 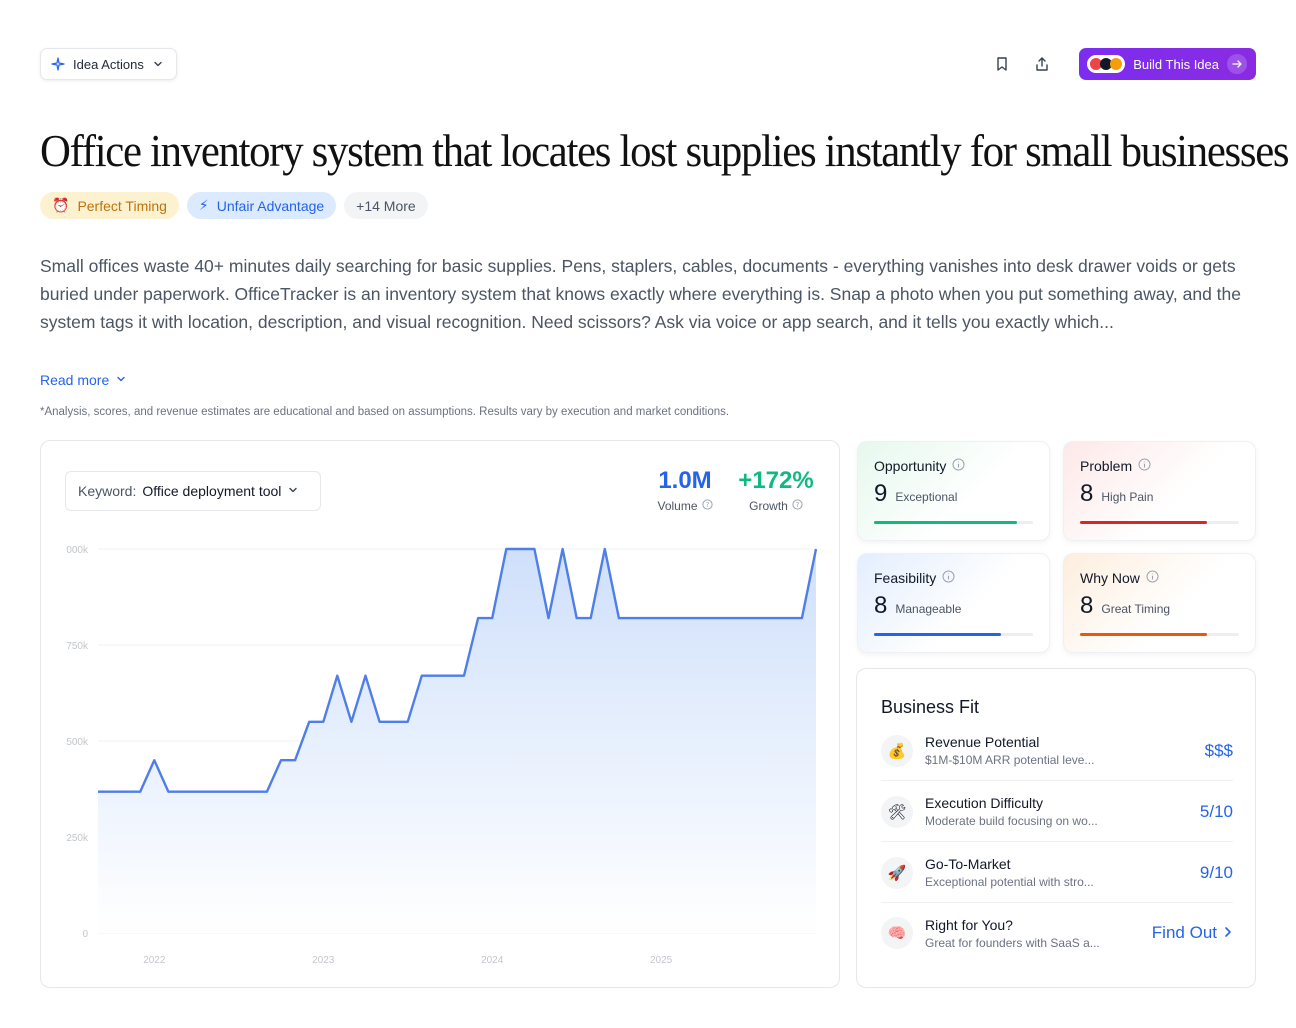 I want to click on chevron-right-icon, so click(x=1228, y=933).